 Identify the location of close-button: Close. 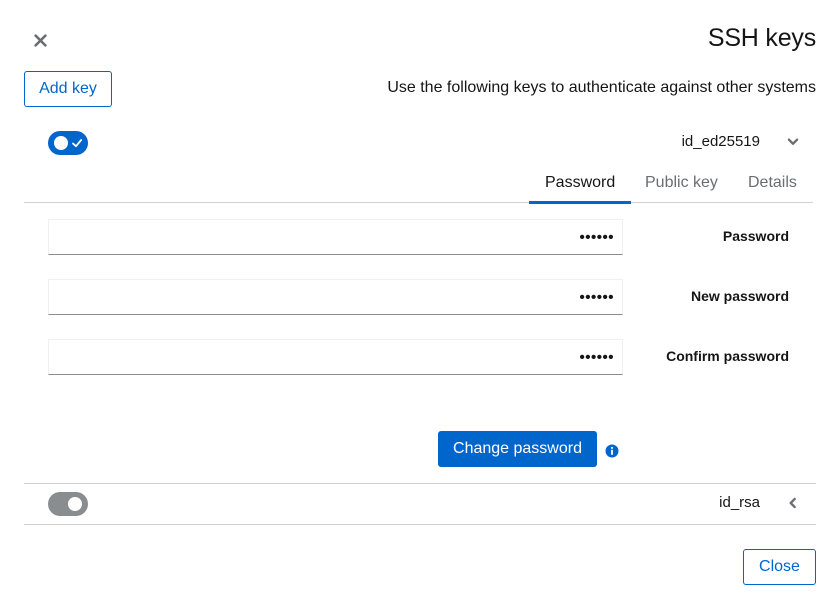
(779, 567).